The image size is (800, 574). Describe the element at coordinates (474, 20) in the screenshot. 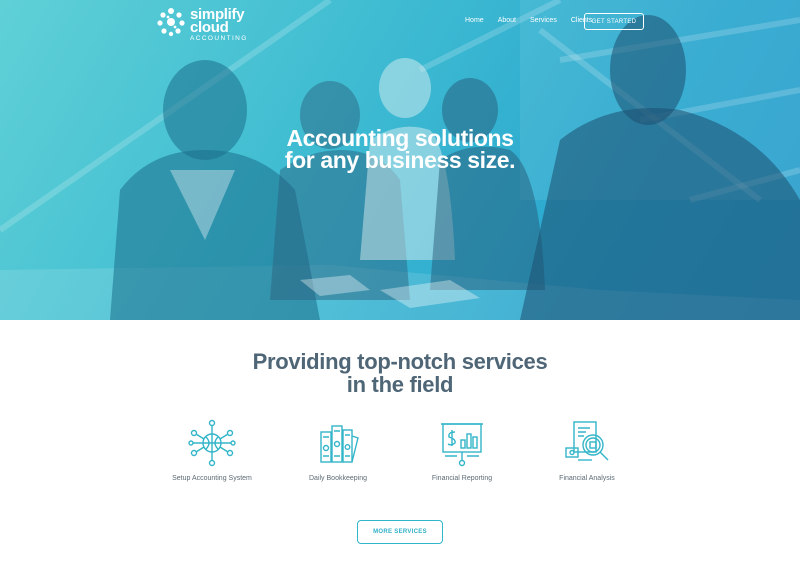

I see `nav-item-home: Home` at that location.